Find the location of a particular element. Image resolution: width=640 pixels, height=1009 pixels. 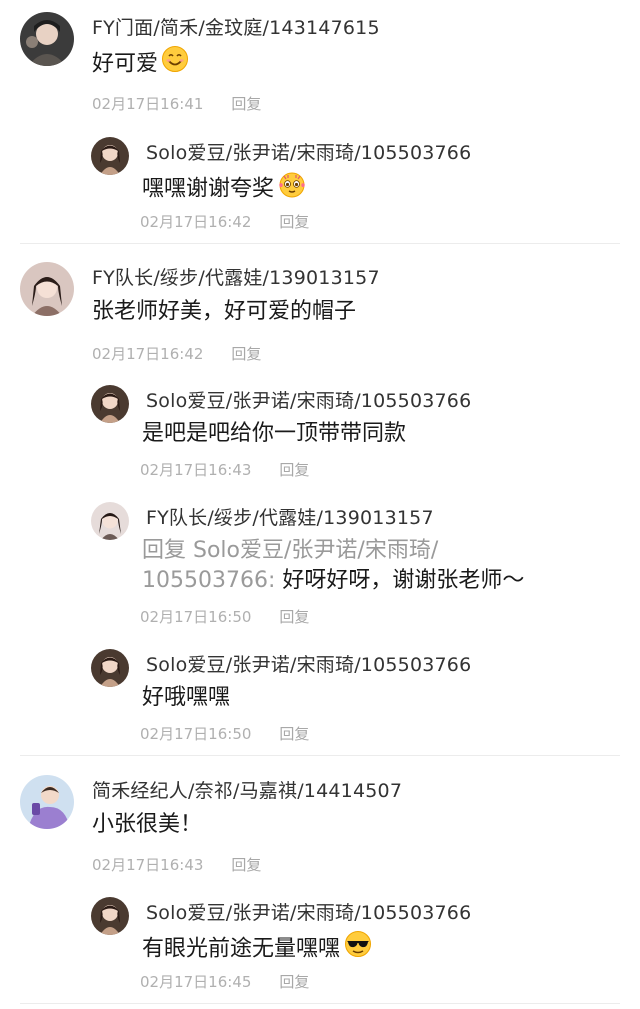

reply-time: 02月17日16:42 is located at coordinates (196, 222).